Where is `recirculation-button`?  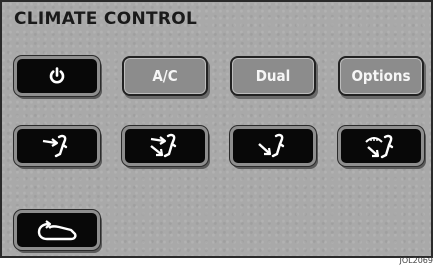 recirculation-button is located at coordinates (57, 230).